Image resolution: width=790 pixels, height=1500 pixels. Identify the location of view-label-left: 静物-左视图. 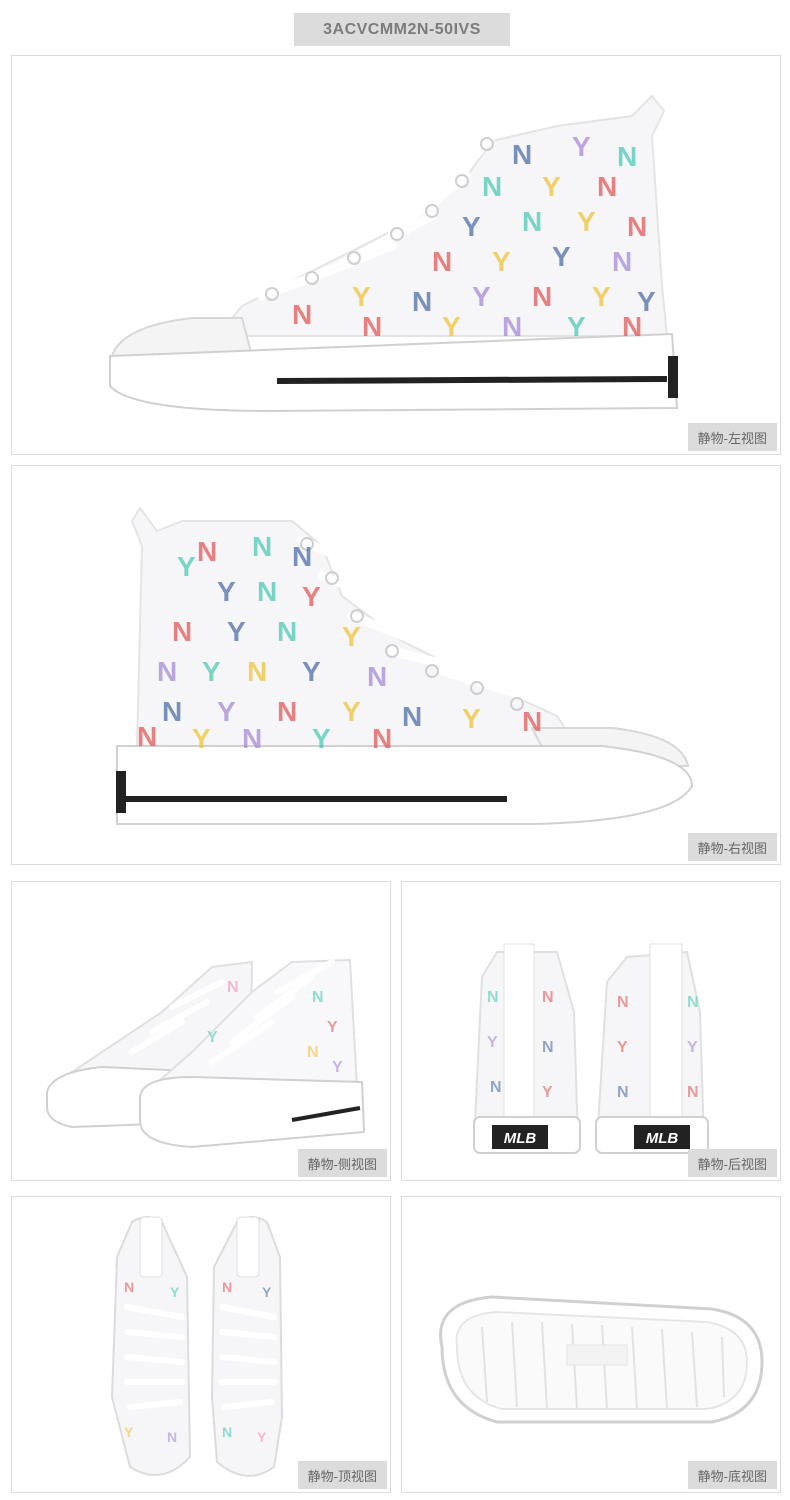
(732, 437).